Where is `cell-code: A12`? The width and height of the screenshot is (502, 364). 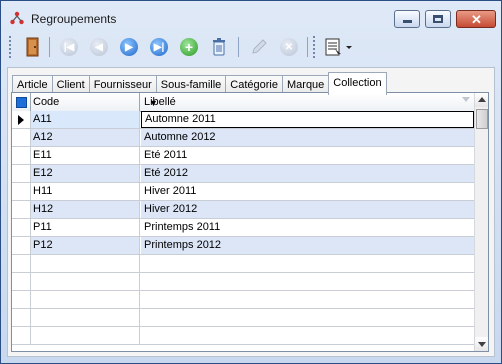 cell-code: A12 is located at coordinates (85, 137).